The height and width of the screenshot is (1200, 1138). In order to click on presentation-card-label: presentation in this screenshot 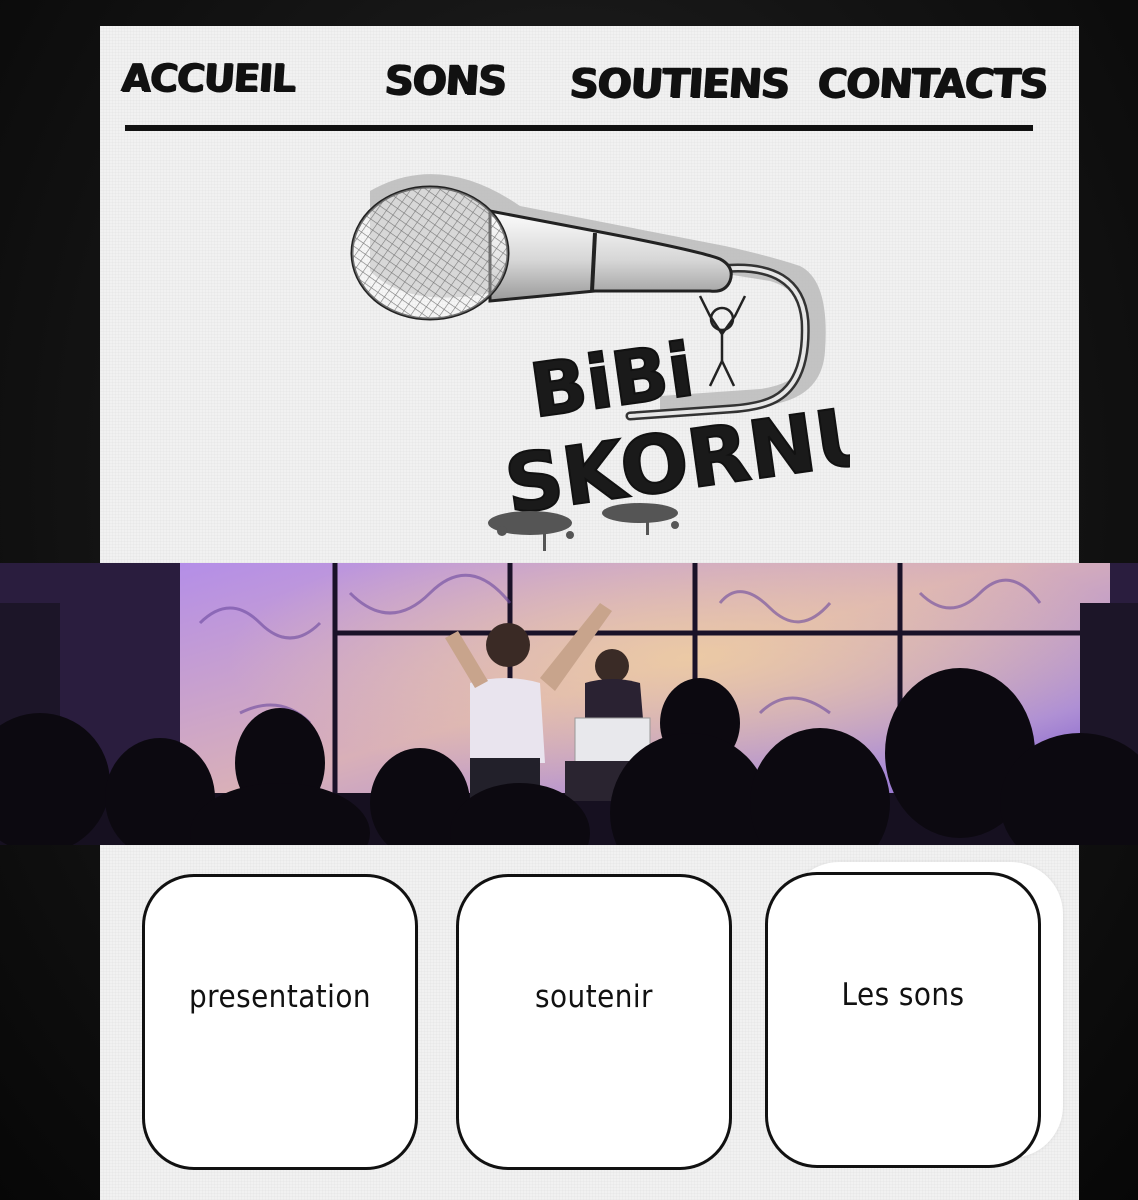, I will do `click(280, 997)`.